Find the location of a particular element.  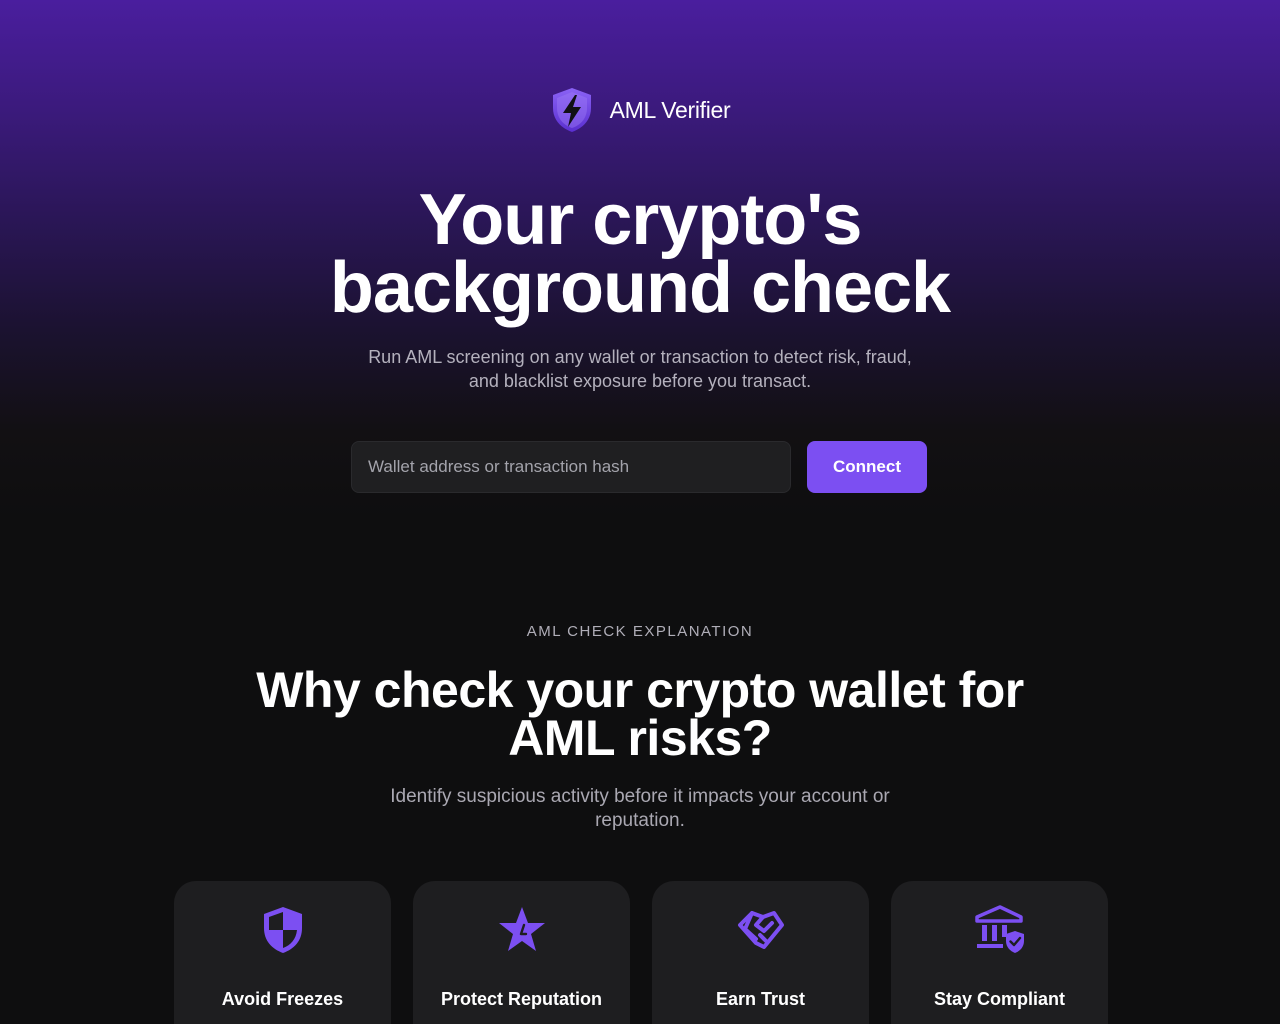

connect-button: Connect is located at coordinates (867, 467).